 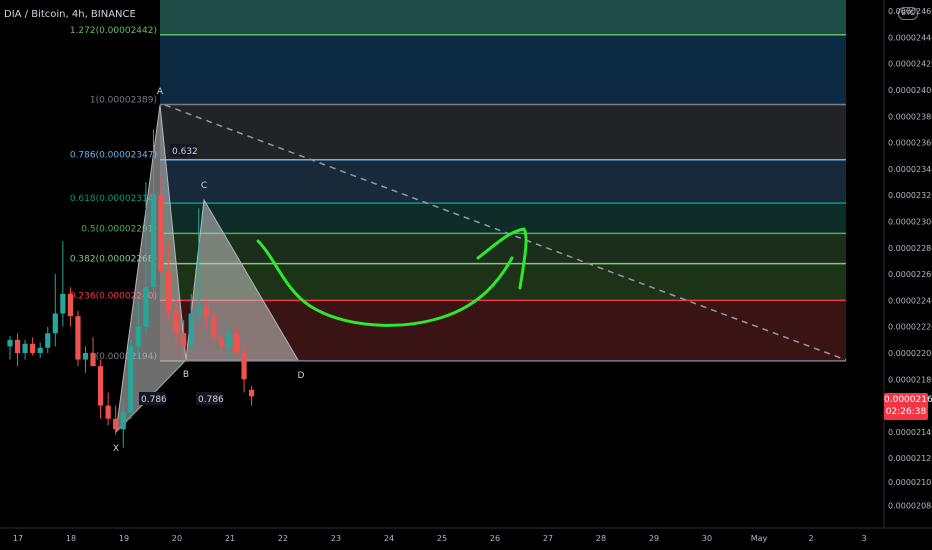 What do you see at coordinates (910, 327) in the screenshot?
I see `y-tick-label: 0.00002220` at bounding box center [910, 327].